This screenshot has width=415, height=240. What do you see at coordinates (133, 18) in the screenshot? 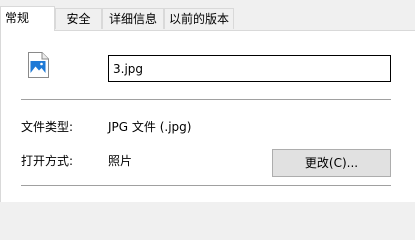
I see `tab-details: 详细信息` at bounding box center [133, 18].